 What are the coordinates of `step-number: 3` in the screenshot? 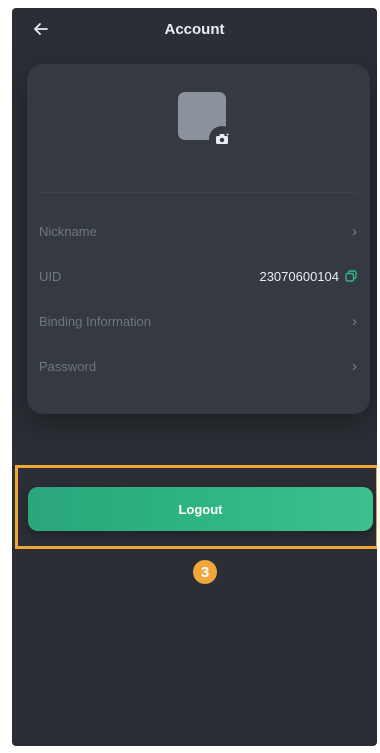 It's located at (205, 572).